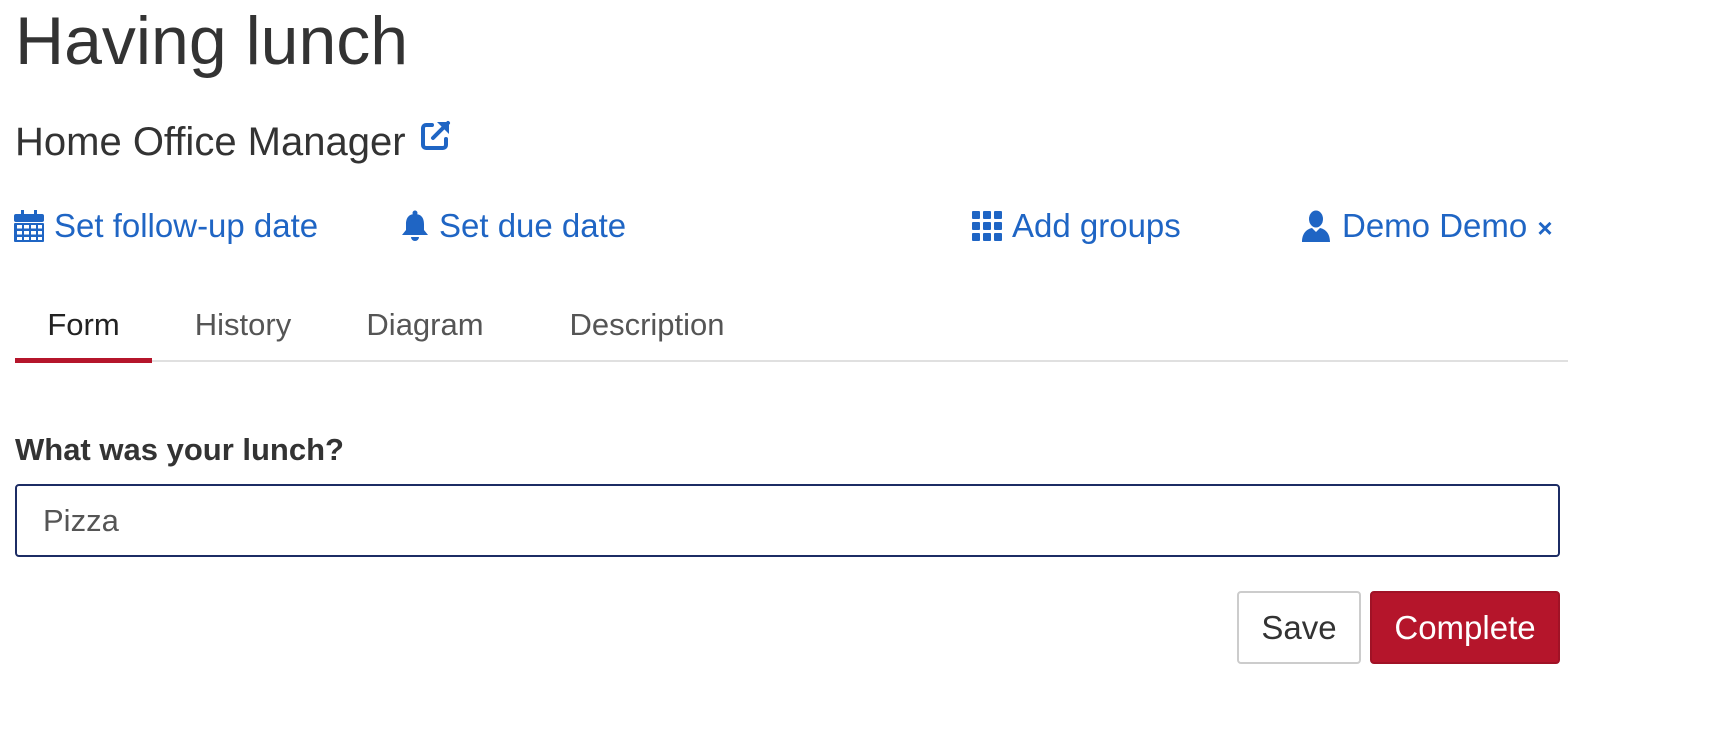  What do you see at coordinates (1465, 627) in the screenshot?
I see `complete-button: Complete` at bounding box center [1465, 627].